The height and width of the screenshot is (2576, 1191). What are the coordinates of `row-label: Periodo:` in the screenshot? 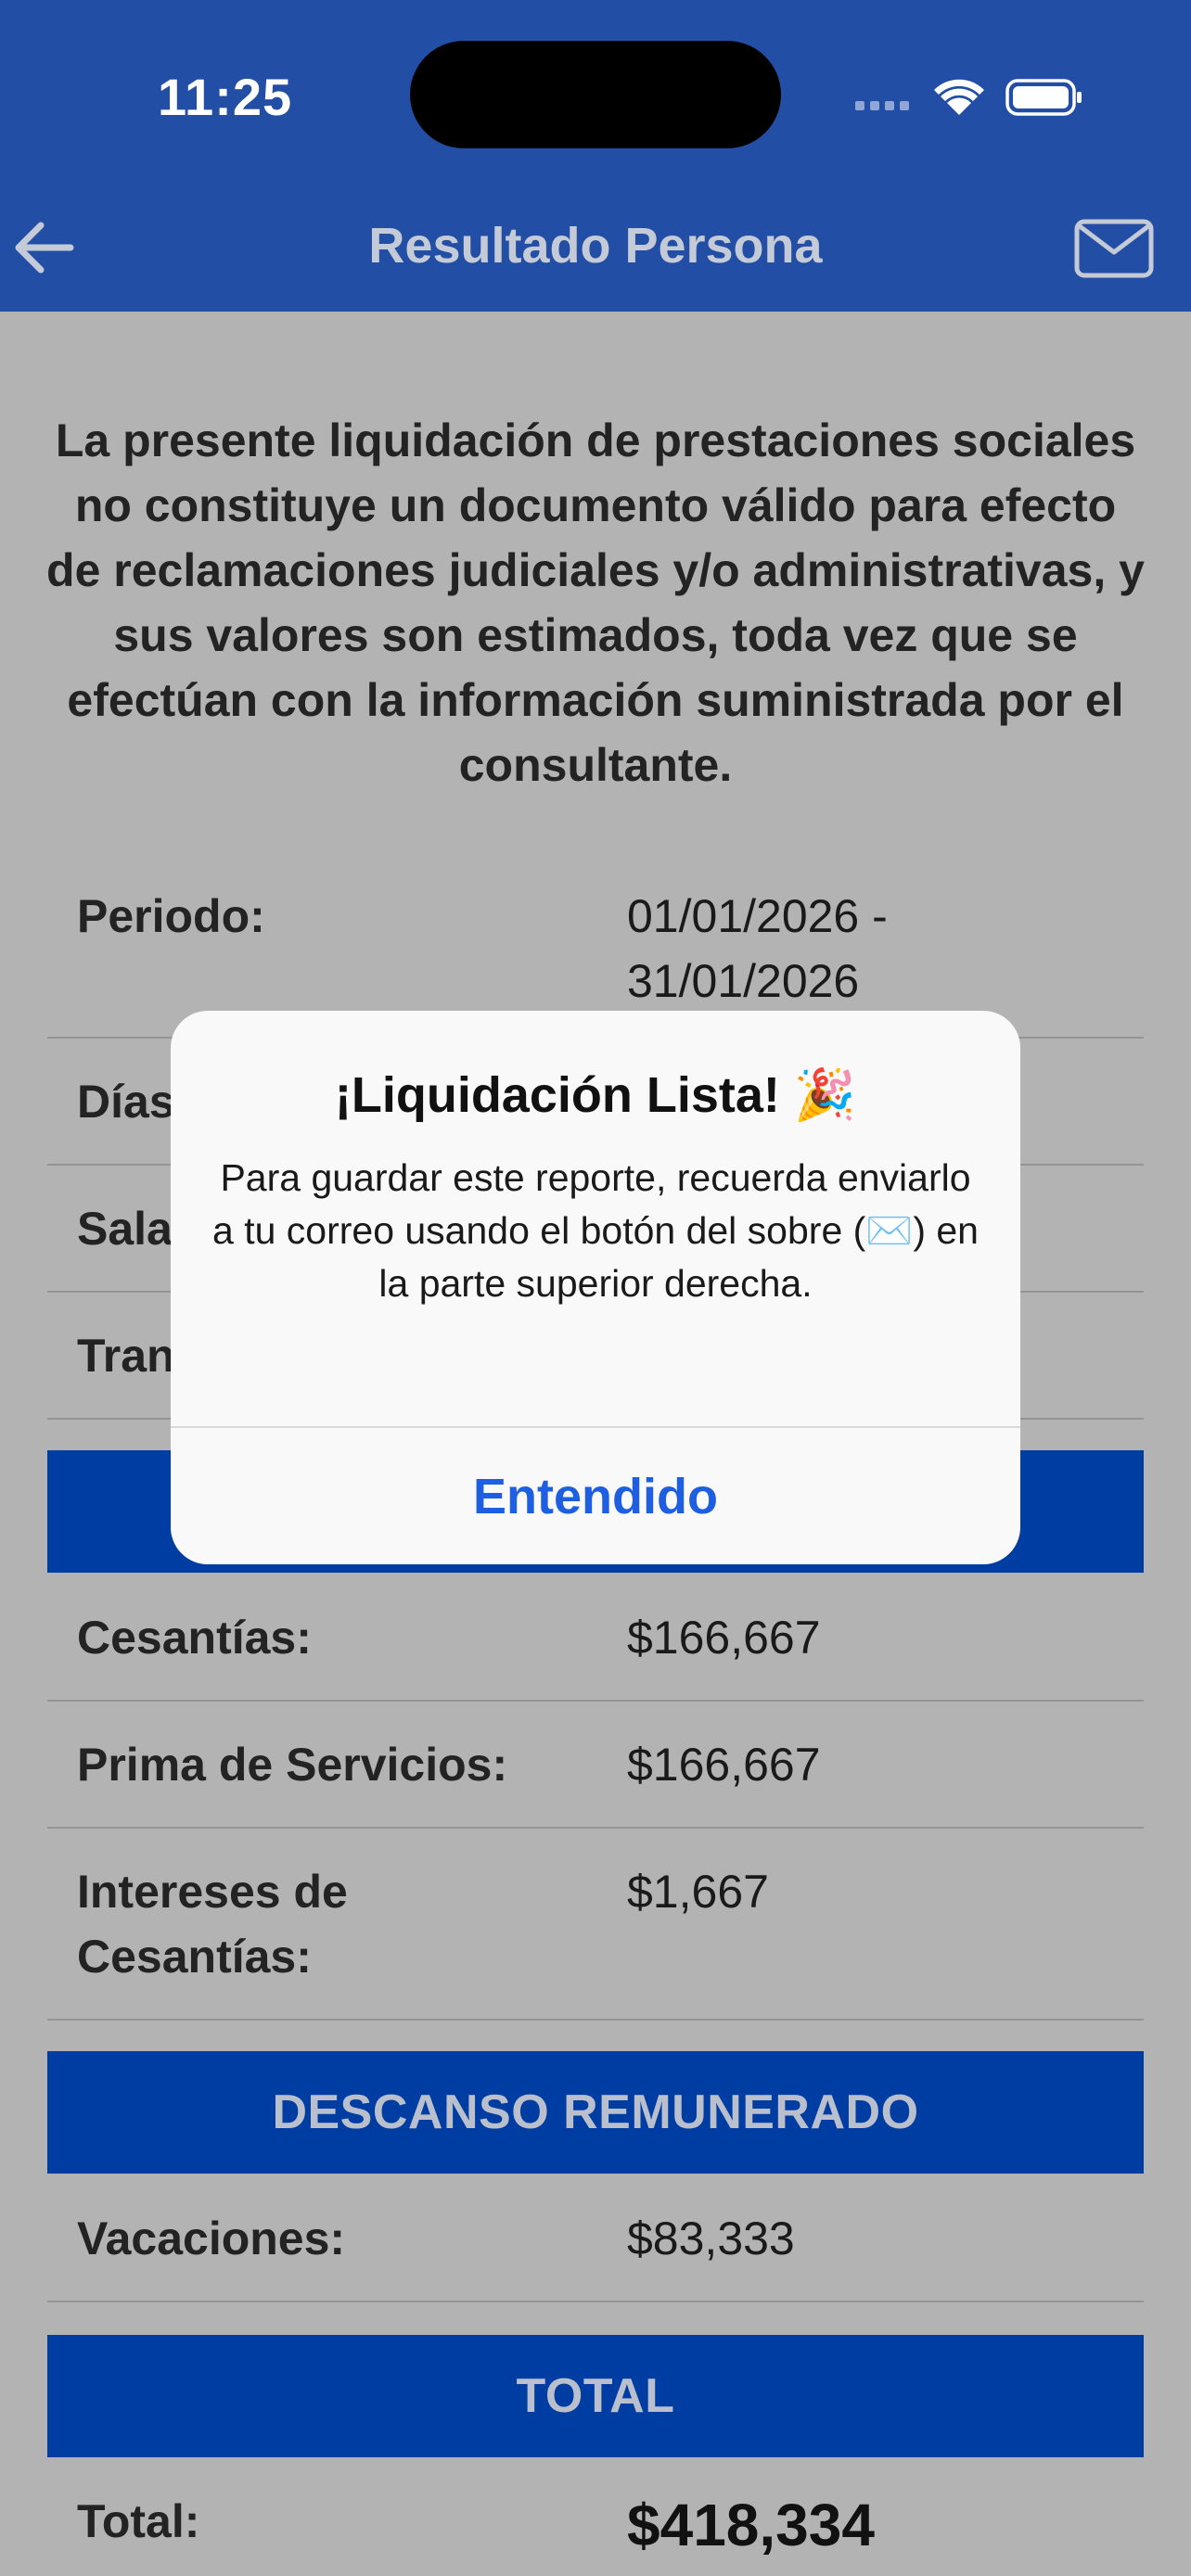 It's located at (171, 916).